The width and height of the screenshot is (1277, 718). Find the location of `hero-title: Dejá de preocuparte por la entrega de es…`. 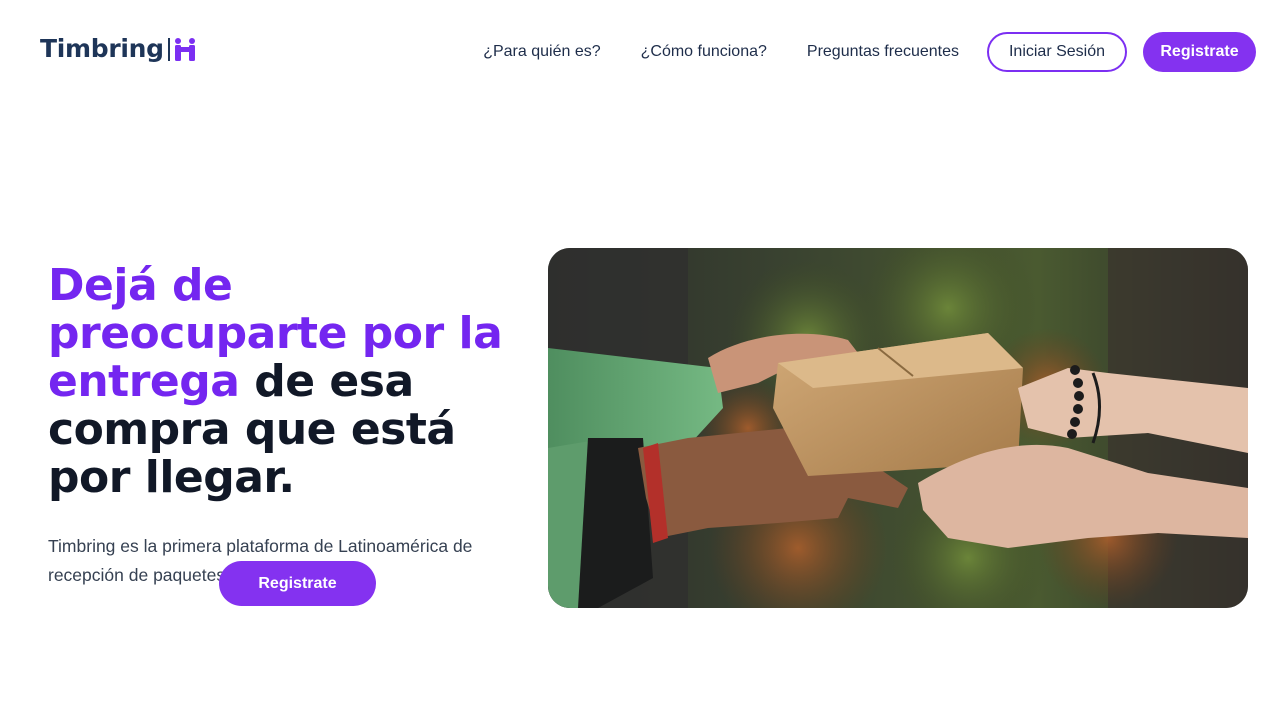

hero-title: Dejá de preocuparte por la entrega de es… is located at coordinates (293, 382).